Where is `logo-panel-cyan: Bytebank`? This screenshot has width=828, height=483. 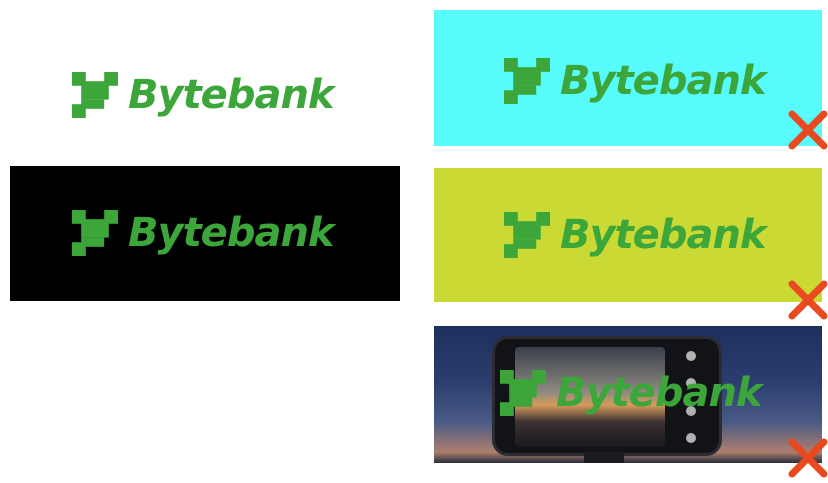 logo-panel-cyan: Bytebank is located at coordinates (628, 78).